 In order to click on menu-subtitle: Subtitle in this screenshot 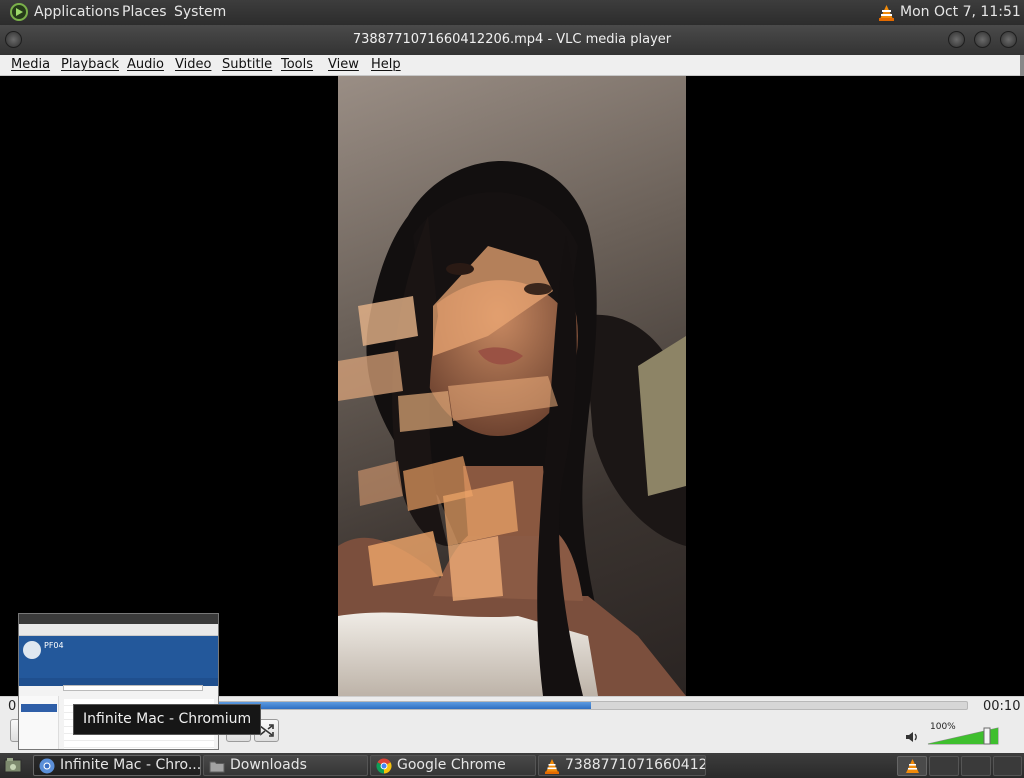, I will do `click(247, 64)`.